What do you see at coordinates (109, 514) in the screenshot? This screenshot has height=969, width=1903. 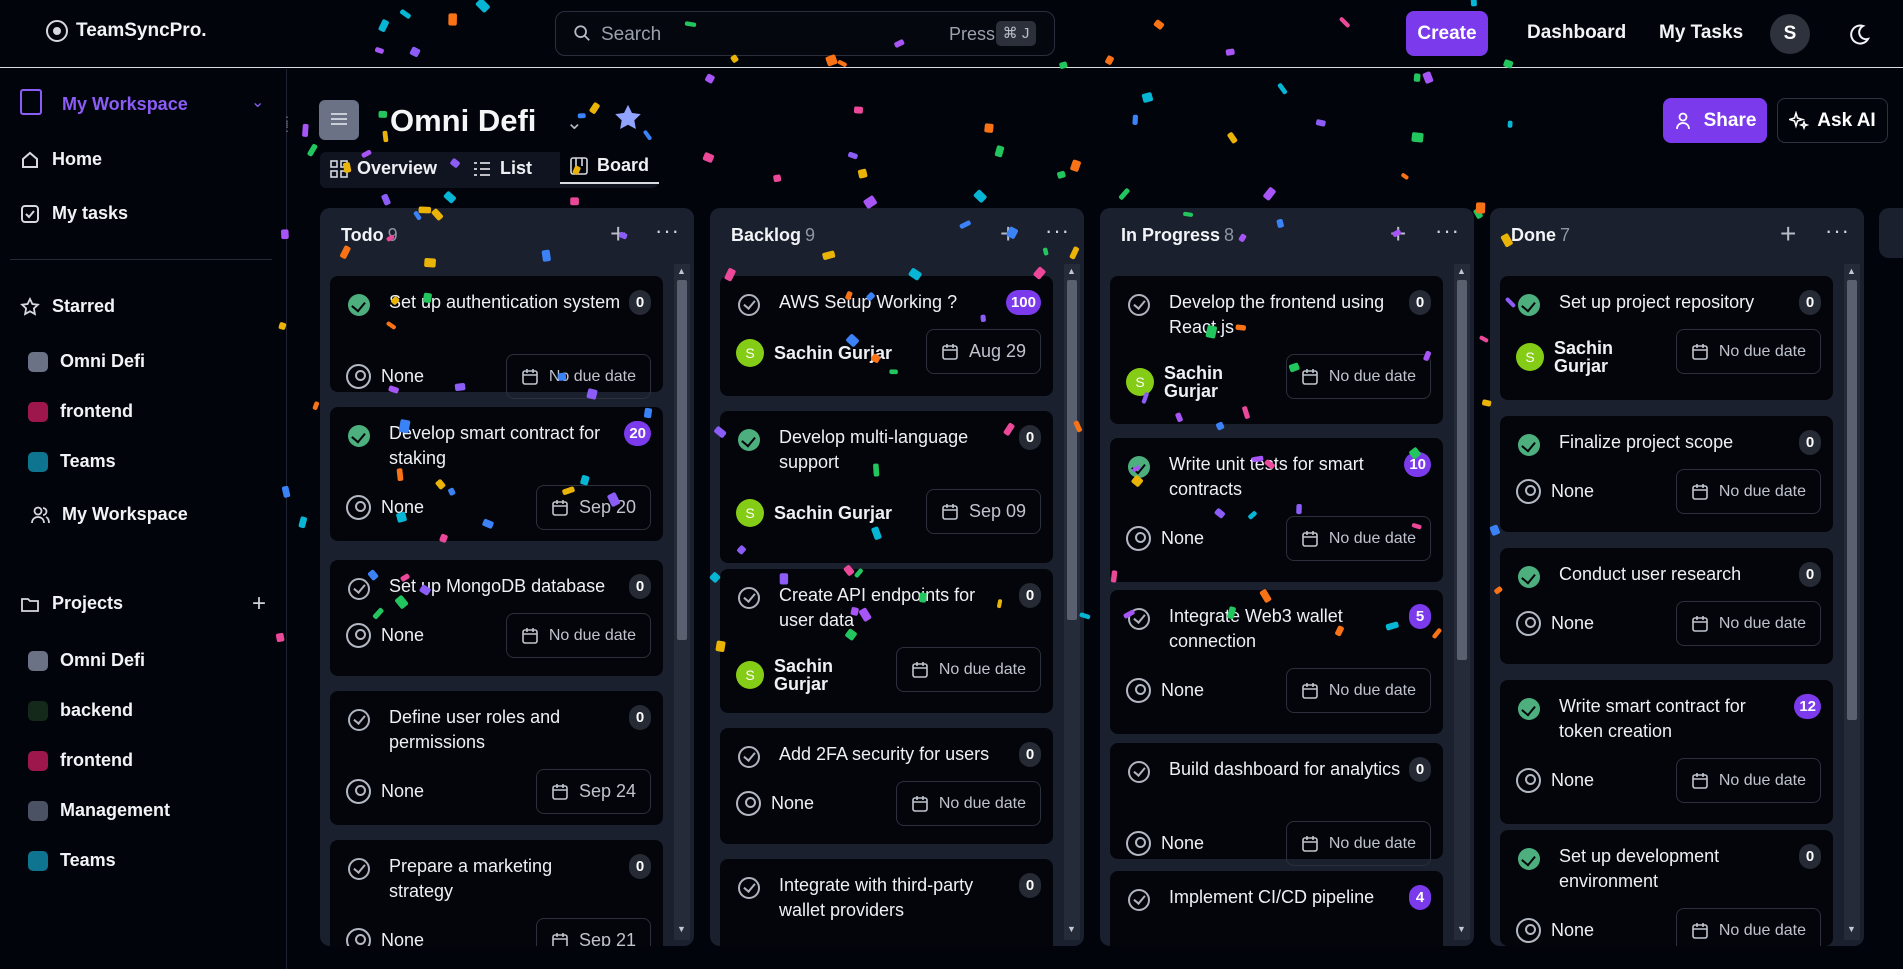 I see `sidebar-item-my-workspace: My Workspace` at bounding box center [109, 514].